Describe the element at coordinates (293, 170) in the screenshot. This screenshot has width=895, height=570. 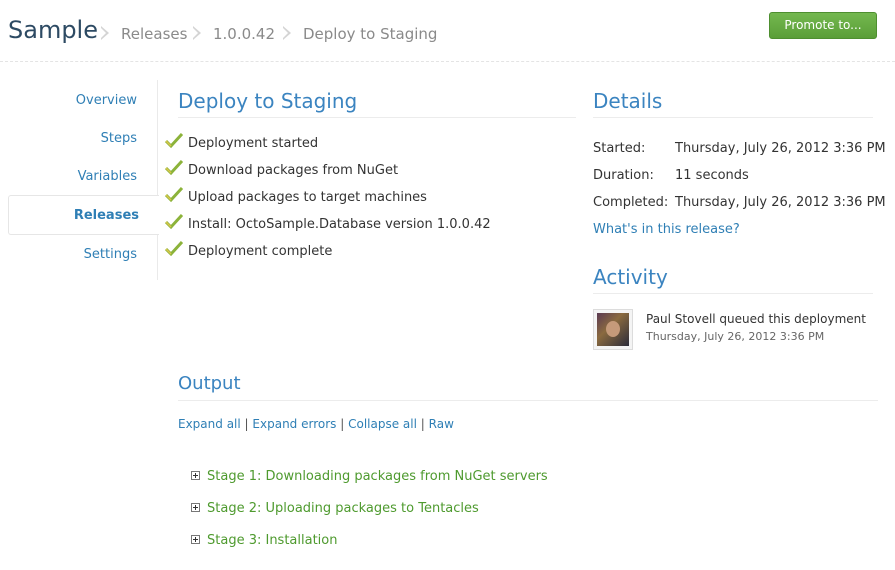
I see `step-label: Download packages from NuGet` at that location.